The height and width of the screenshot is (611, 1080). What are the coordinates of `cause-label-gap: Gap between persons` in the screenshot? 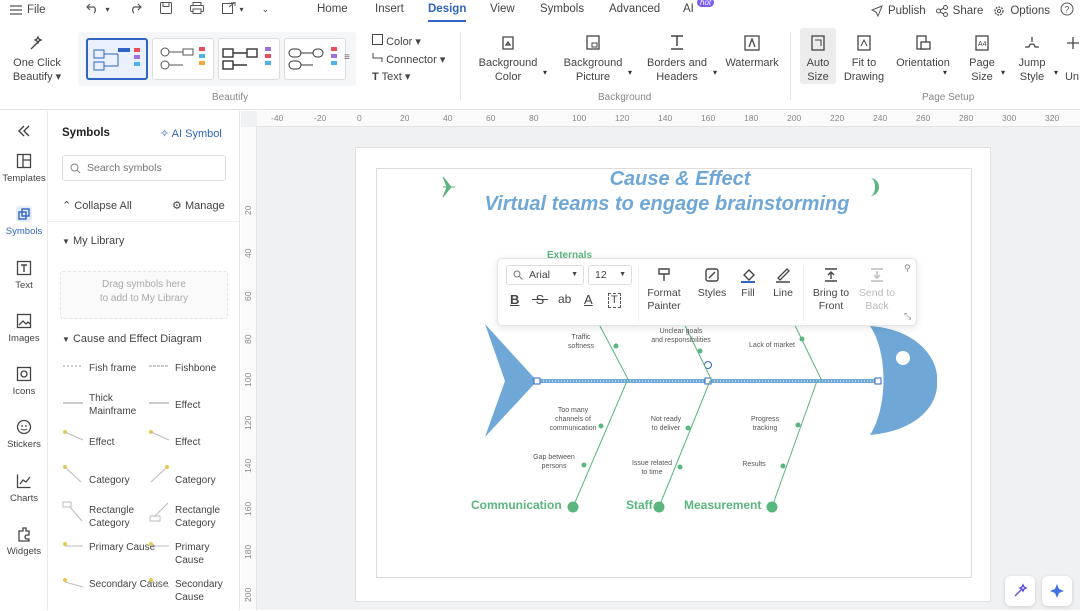 It's located at (554, 462).